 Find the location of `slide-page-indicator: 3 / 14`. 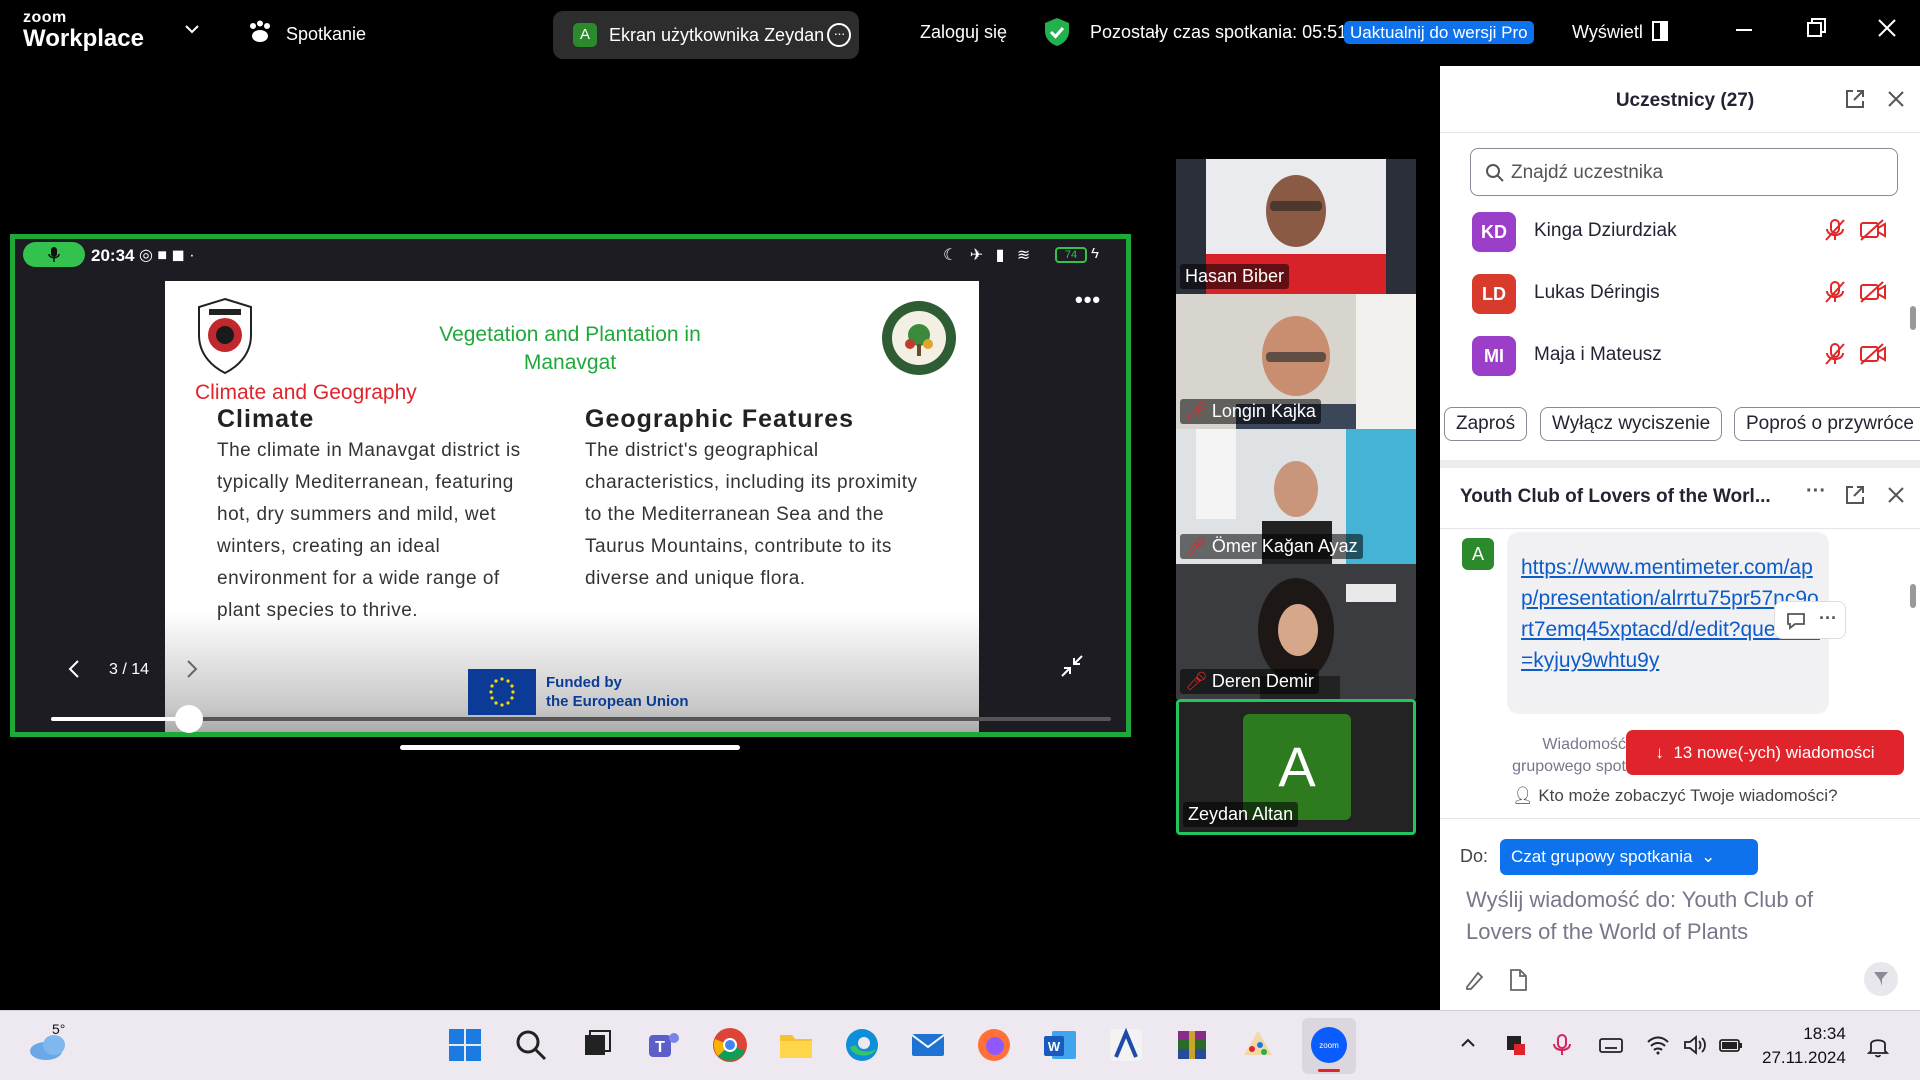

slide-page-indicator: 3 / 14 is located at coordinates (129, 669).